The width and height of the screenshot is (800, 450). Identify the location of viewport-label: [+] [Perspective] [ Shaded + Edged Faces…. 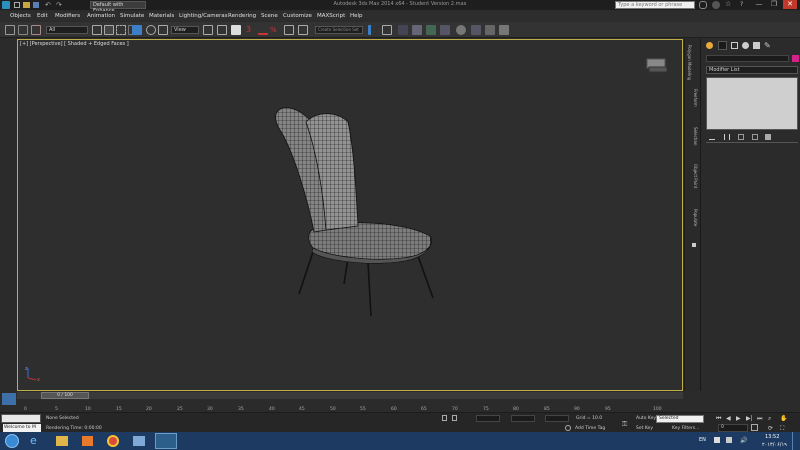
(74, 44).